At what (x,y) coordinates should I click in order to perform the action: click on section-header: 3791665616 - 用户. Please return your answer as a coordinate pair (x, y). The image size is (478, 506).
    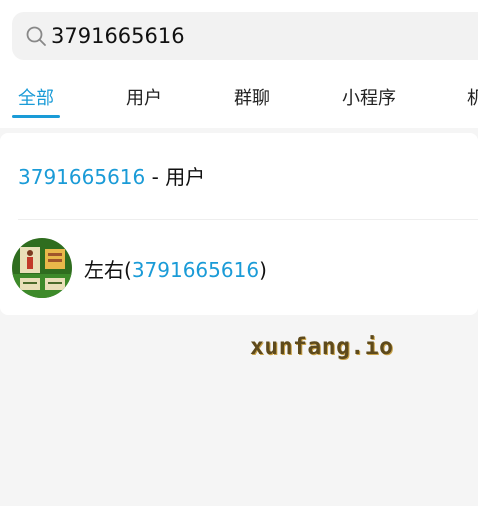
    Looking at the image, I should click on (111, 175).